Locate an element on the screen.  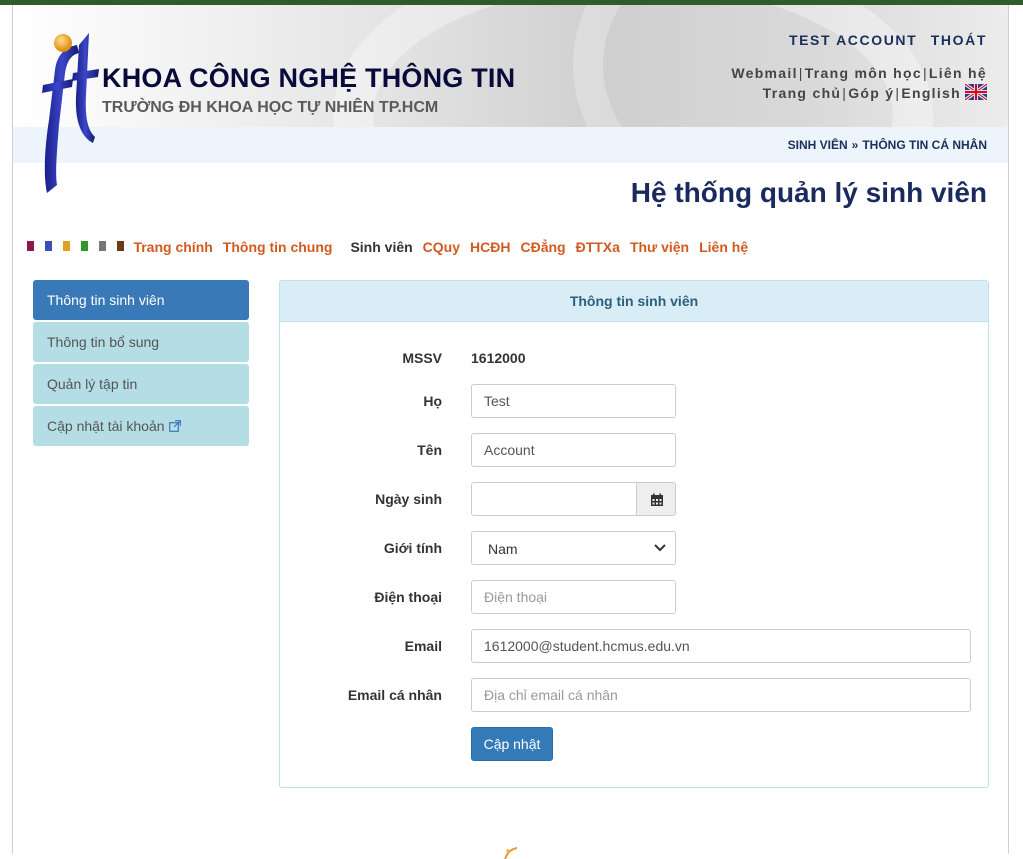
phone-input is located at coordinates (573, 597).